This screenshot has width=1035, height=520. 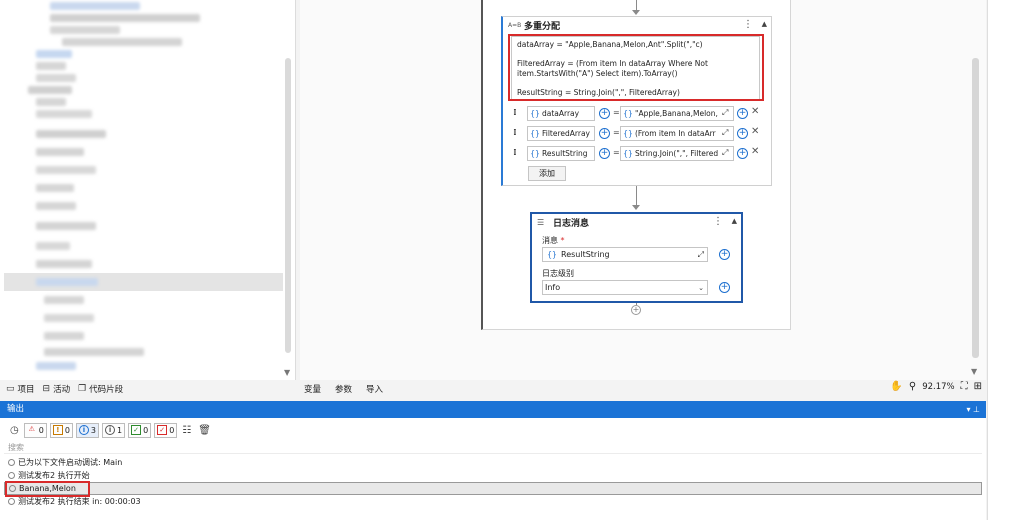 I want to click on overview-icon: ⊞, so click(x=978, y=386).